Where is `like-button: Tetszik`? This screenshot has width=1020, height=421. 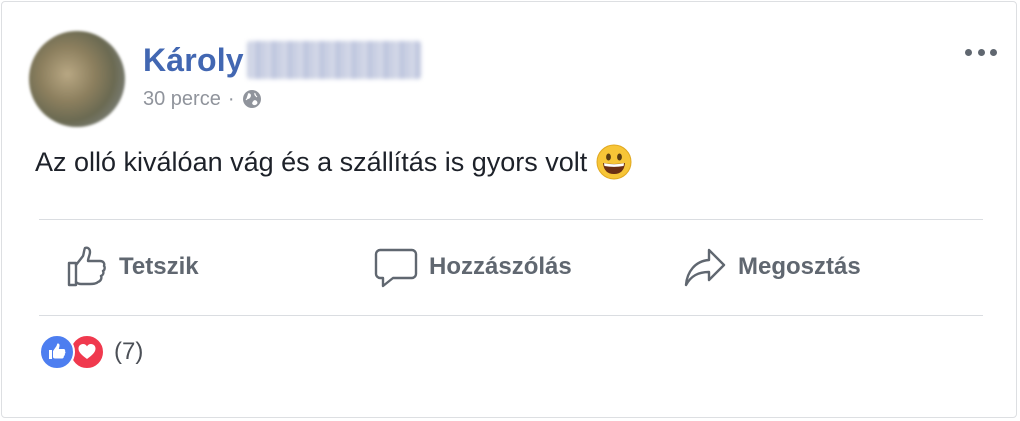
like-button: Tetszik is located at coordinates (132, 267).